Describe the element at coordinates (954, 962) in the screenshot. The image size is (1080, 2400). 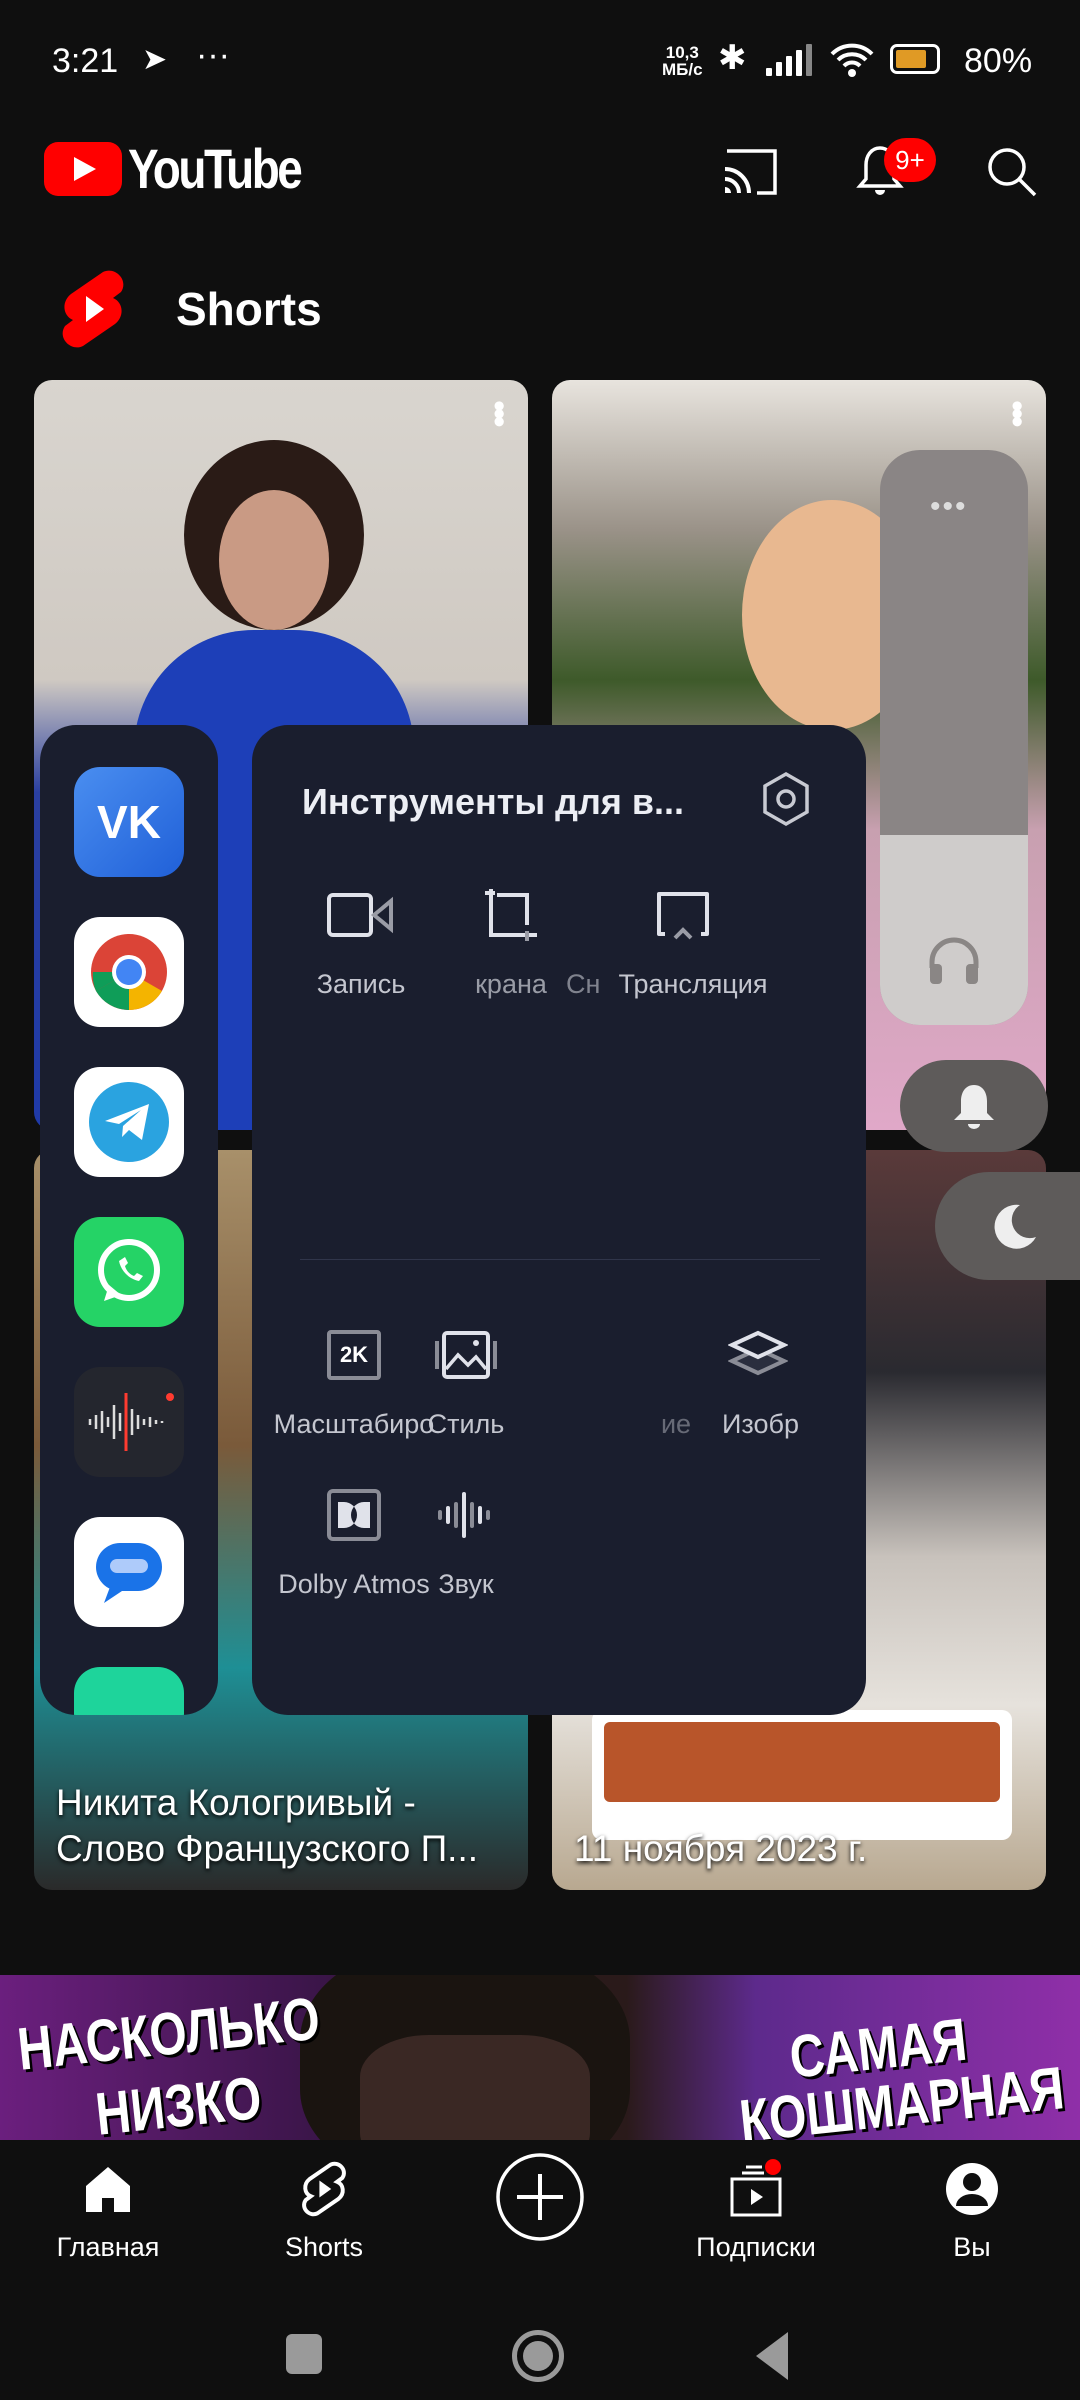
I see `headphones-icon` at that location.